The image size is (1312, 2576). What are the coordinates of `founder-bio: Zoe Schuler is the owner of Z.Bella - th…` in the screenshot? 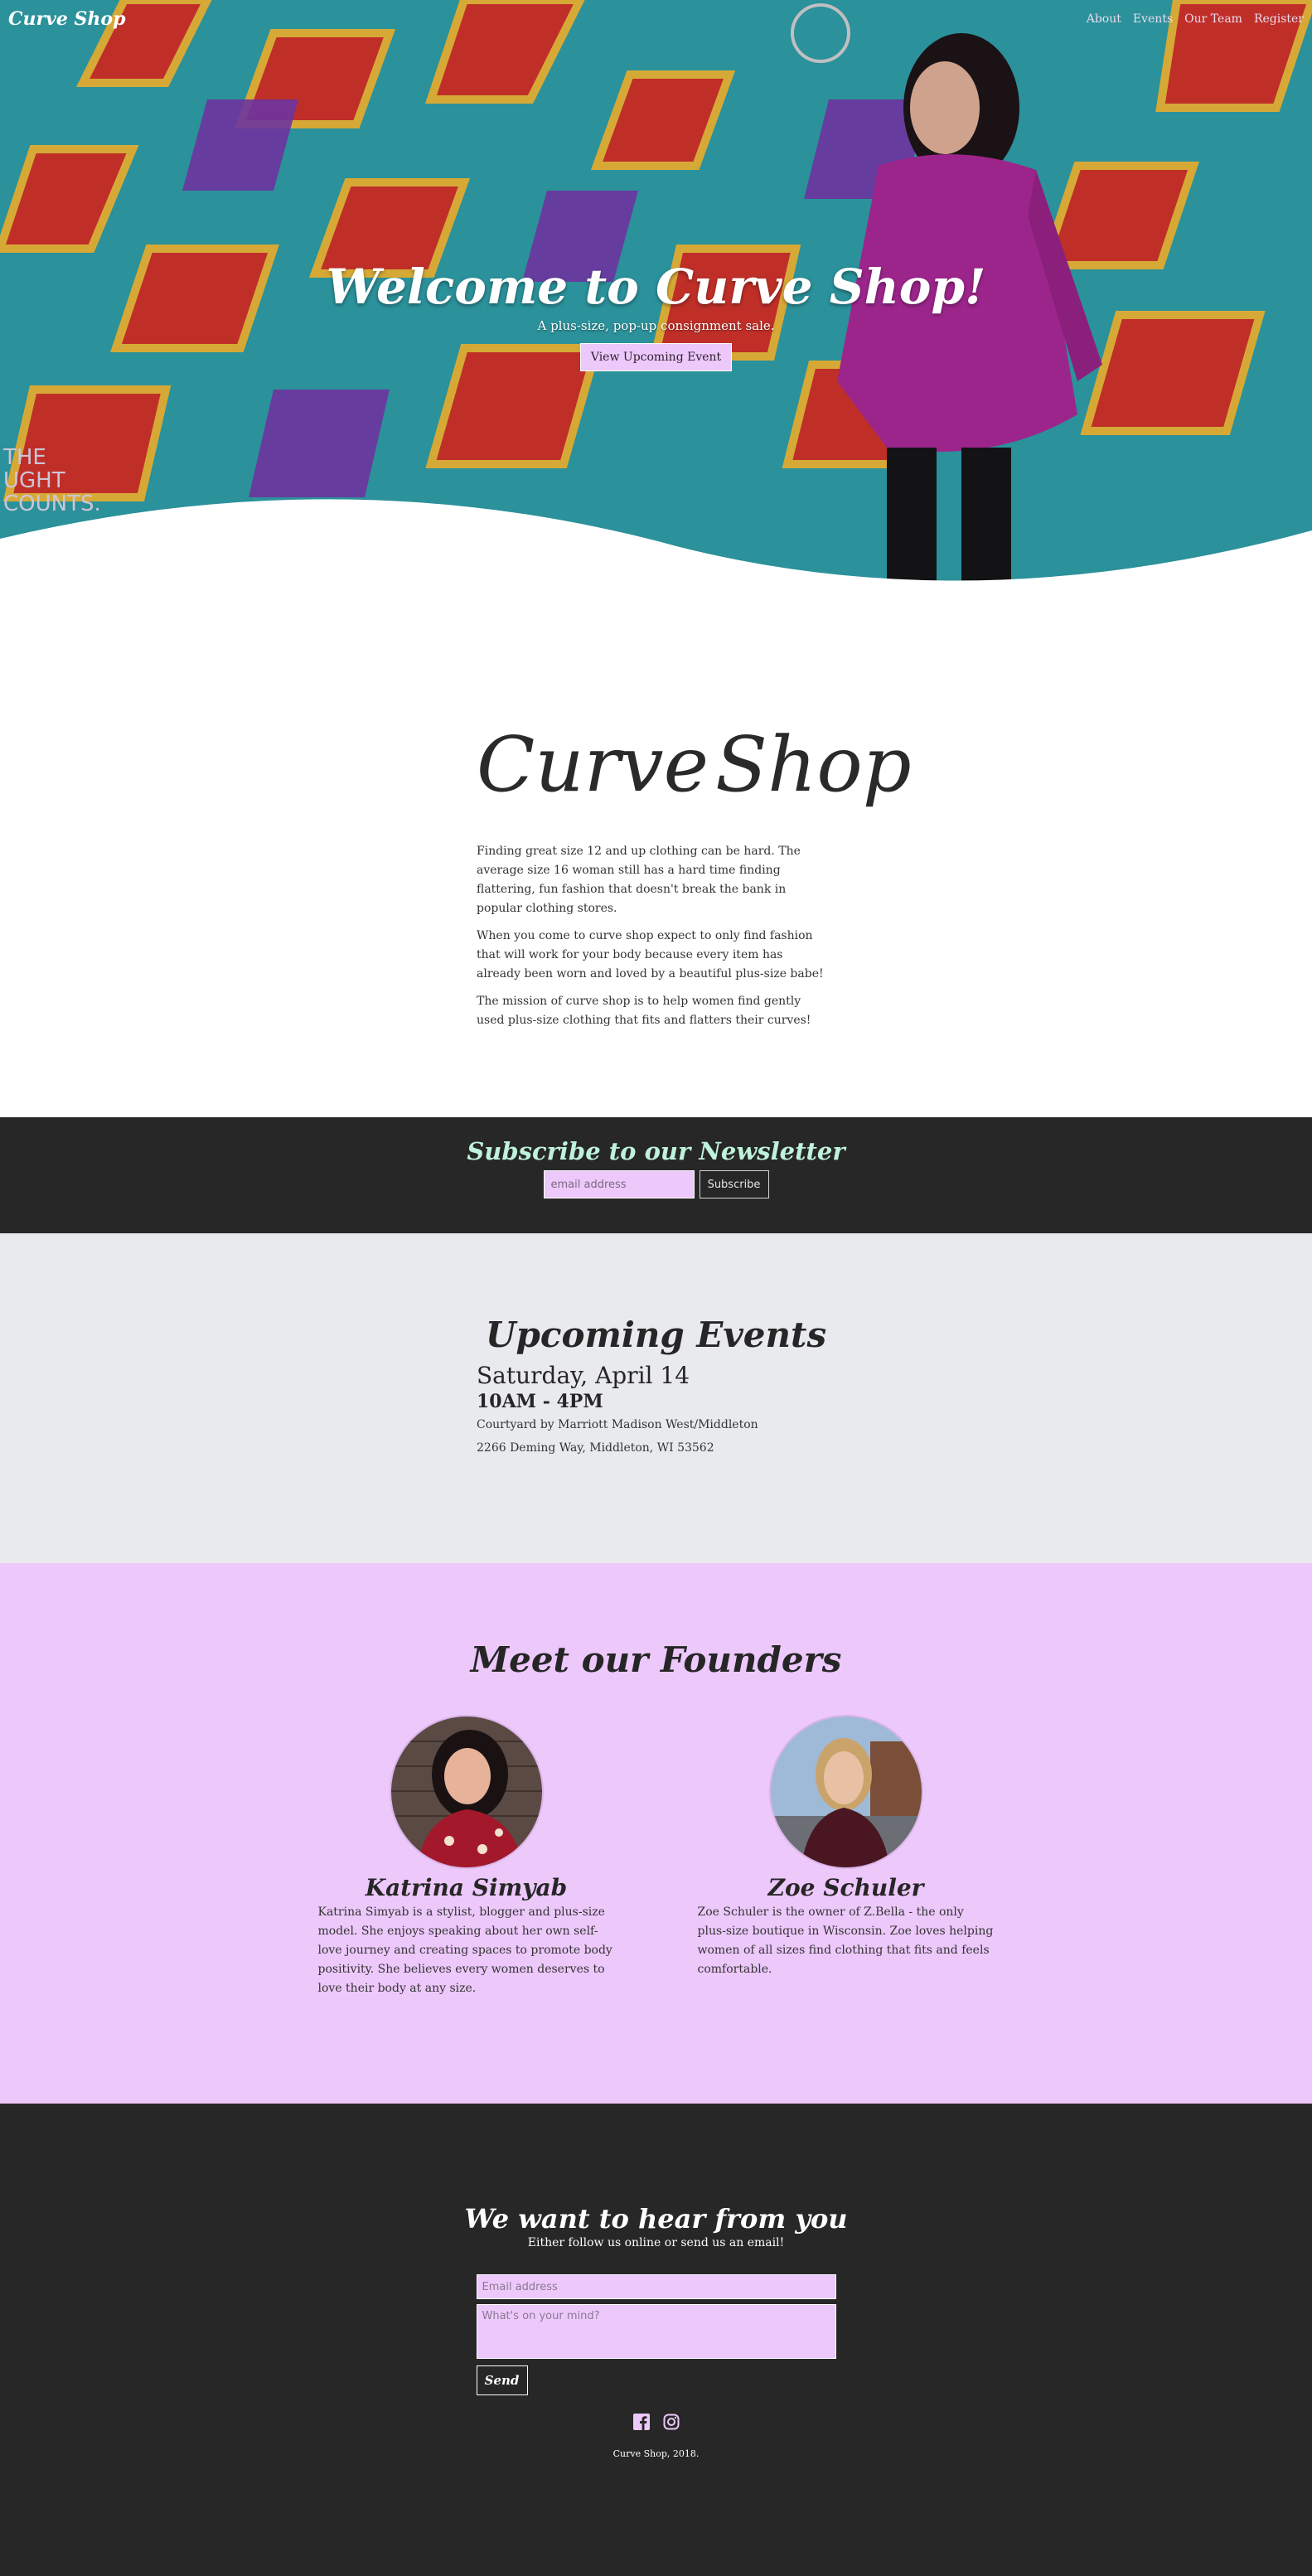 It's located at (845, 1941).